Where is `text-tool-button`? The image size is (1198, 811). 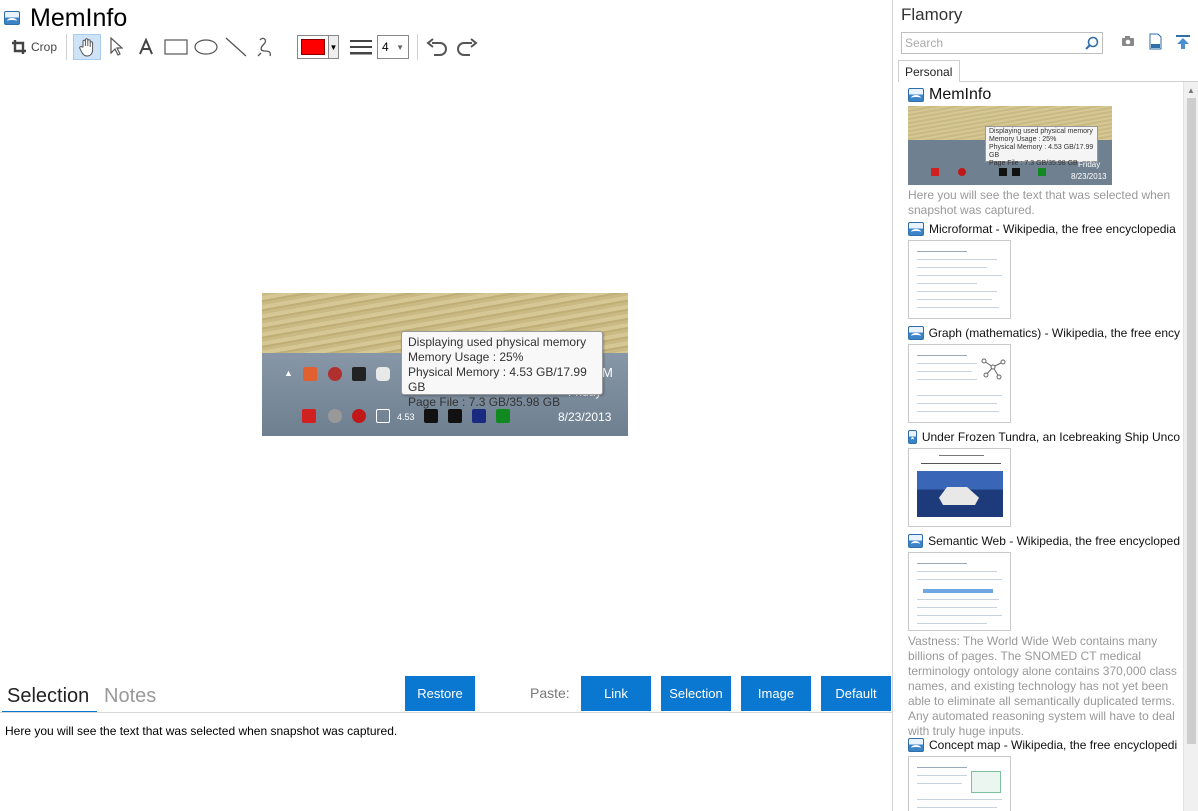 text-tool-button is located at coordinates (146, 47).